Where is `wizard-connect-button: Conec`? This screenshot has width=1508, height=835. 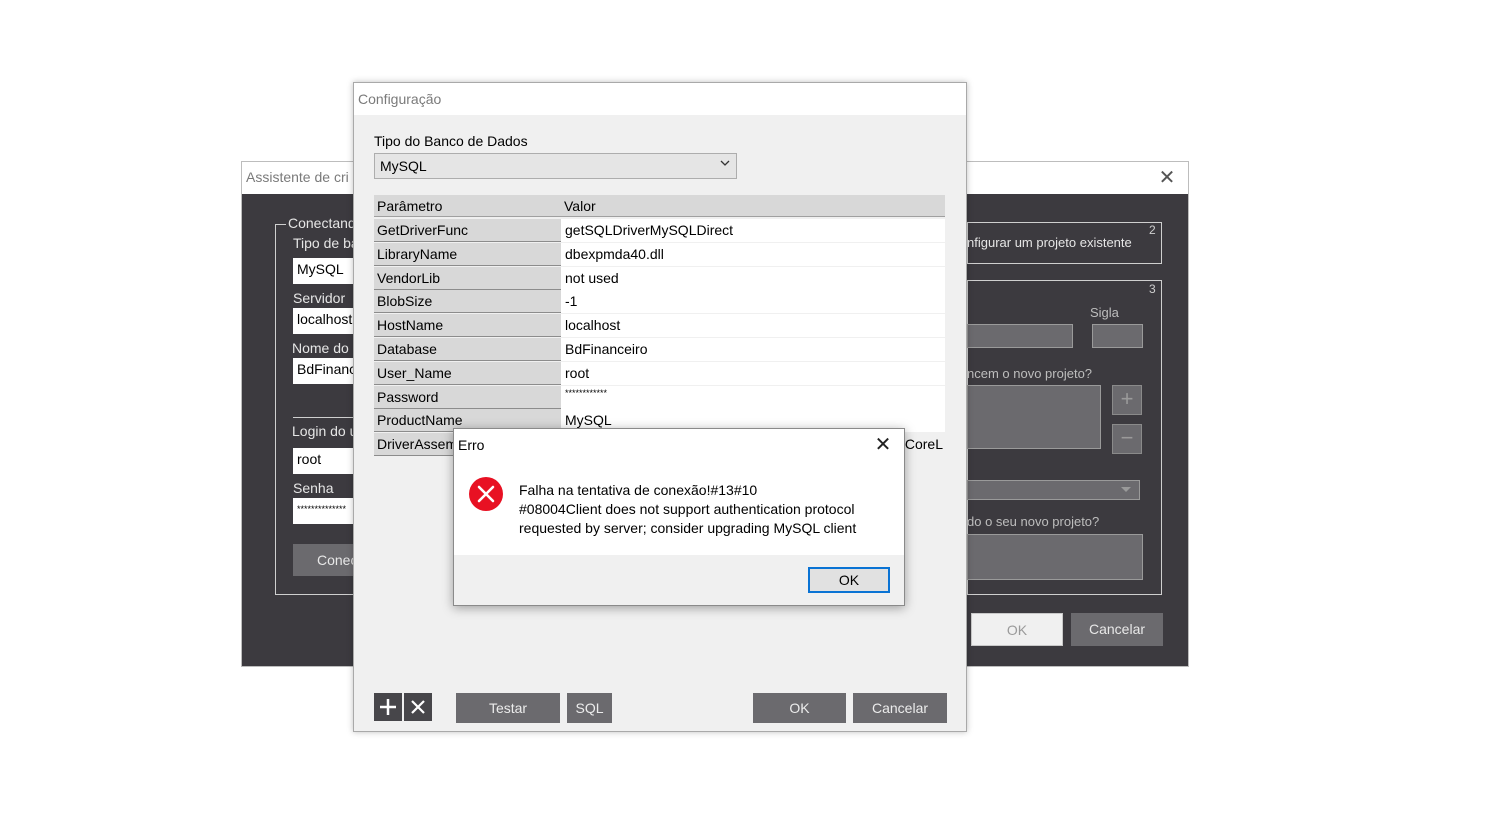
wizard-connect-button: Conec is located at coordinates (325, 560).